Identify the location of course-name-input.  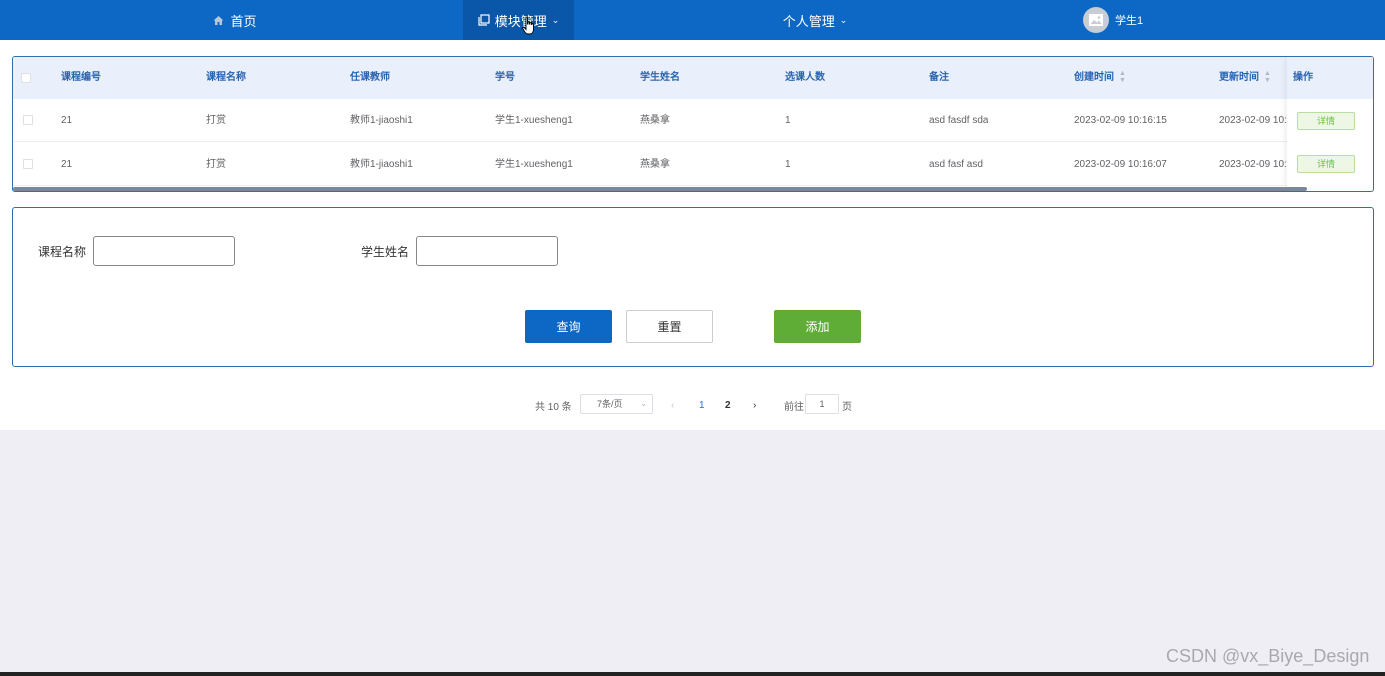
(164, 251).